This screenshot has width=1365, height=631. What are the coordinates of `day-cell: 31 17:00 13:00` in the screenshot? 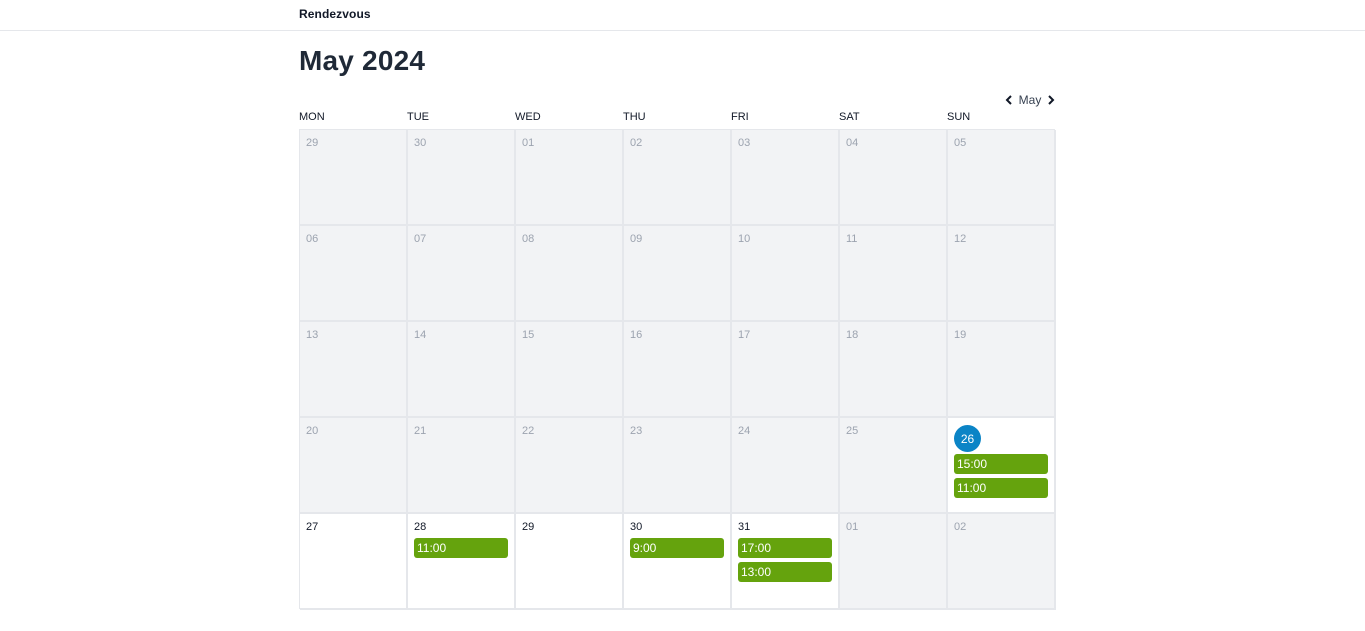 It's located at (786, 562).